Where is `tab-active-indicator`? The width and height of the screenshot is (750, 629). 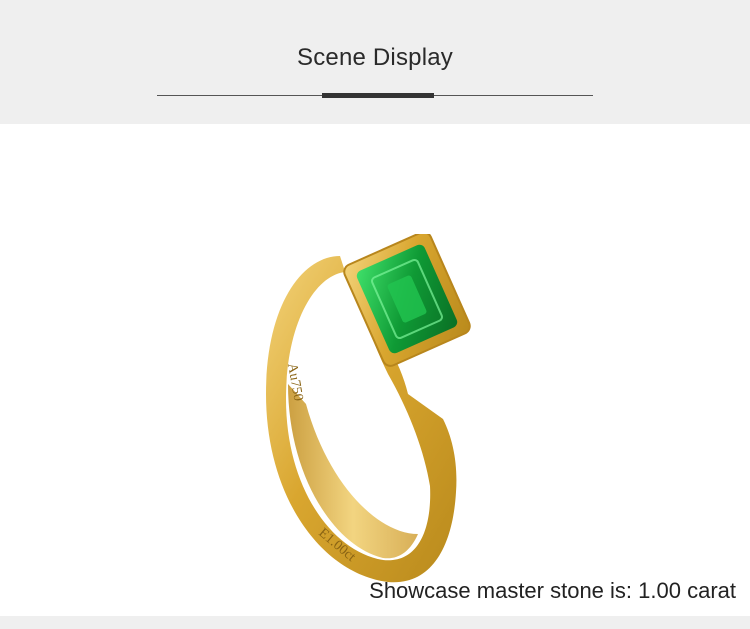 tab-active-indicator is located at coordinates (378, 95).